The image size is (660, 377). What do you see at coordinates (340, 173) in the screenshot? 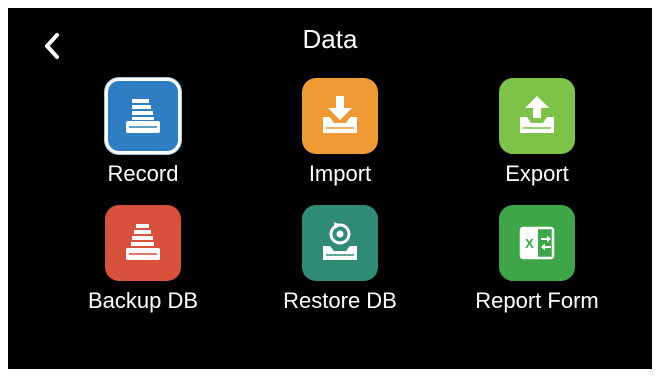
I see `import-label: Import` at bounding box center [340, 173].